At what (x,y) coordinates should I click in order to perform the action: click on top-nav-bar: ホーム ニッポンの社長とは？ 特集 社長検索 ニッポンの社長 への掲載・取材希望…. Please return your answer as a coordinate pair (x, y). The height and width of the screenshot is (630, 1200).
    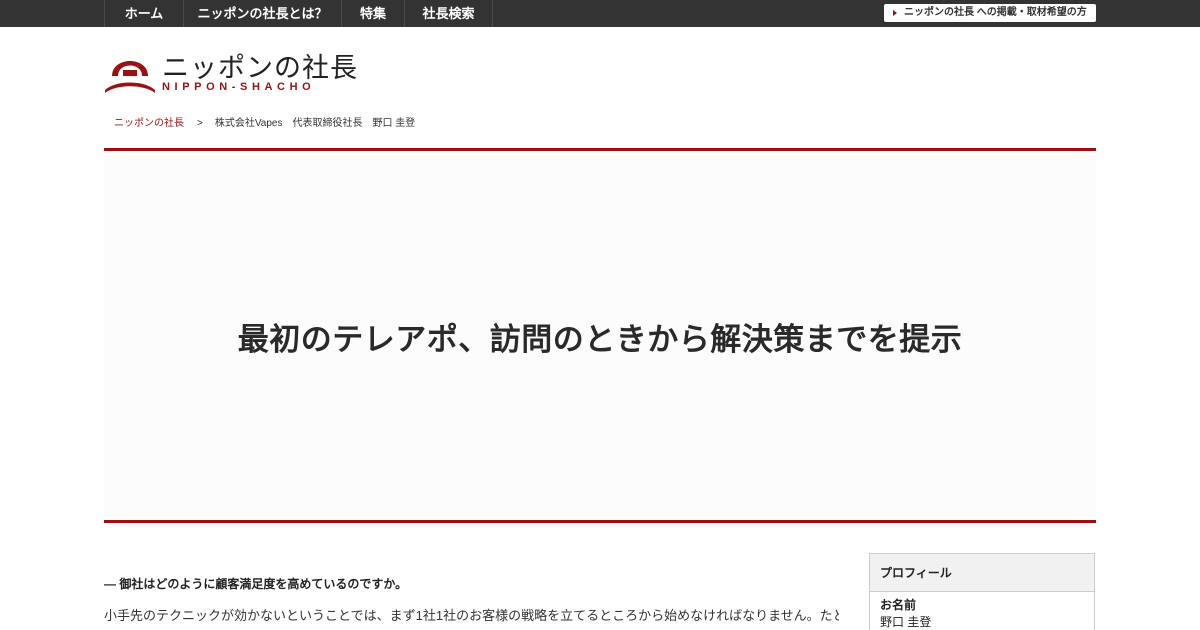
    Looking at the image, I should click on (600, 13).